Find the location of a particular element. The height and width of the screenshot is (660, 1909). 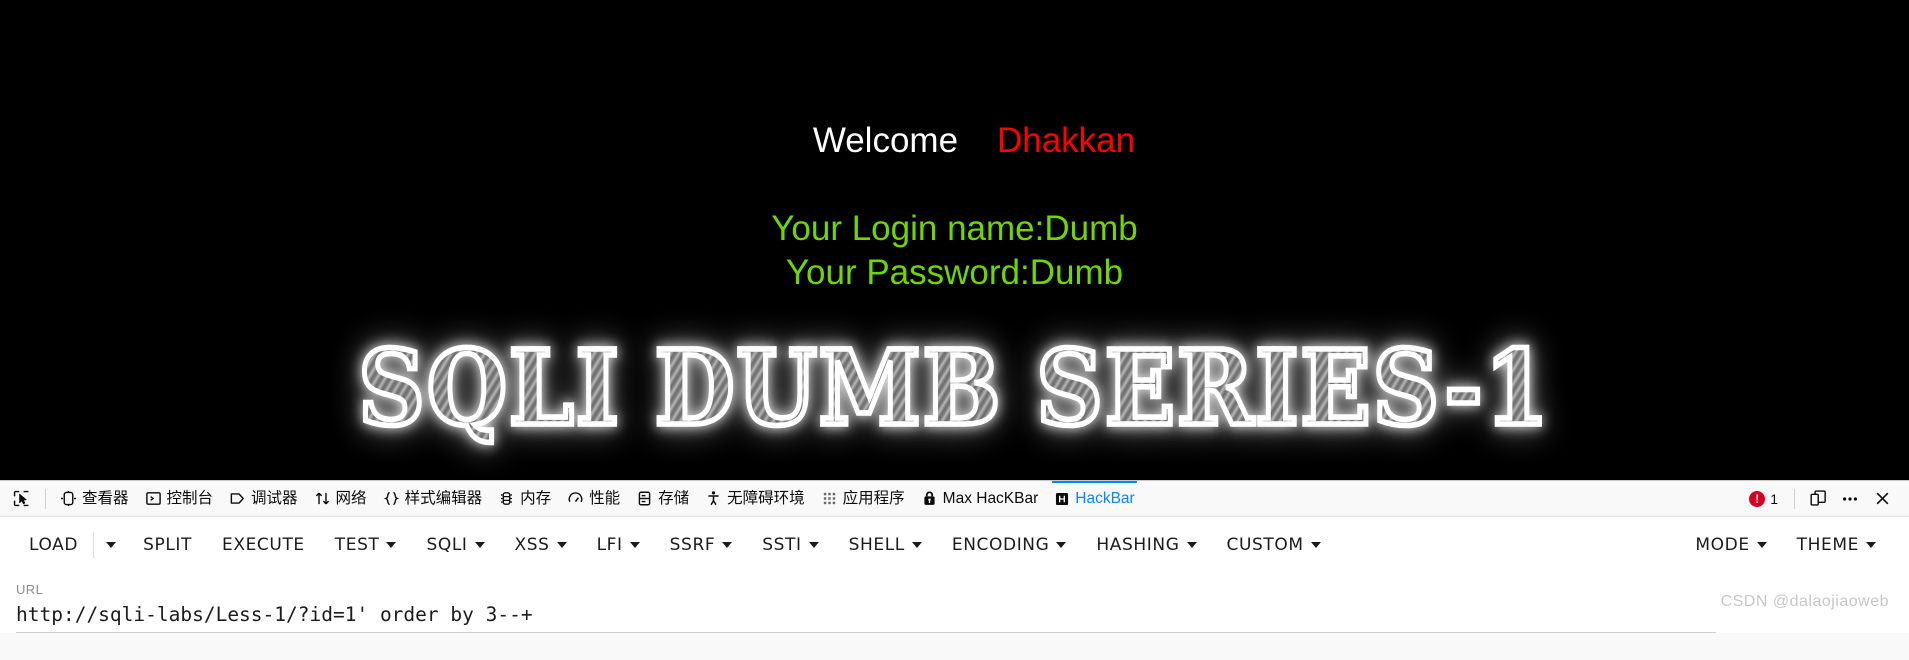

hackbar-xss-label: XSS is located at coordinates (532, 544).